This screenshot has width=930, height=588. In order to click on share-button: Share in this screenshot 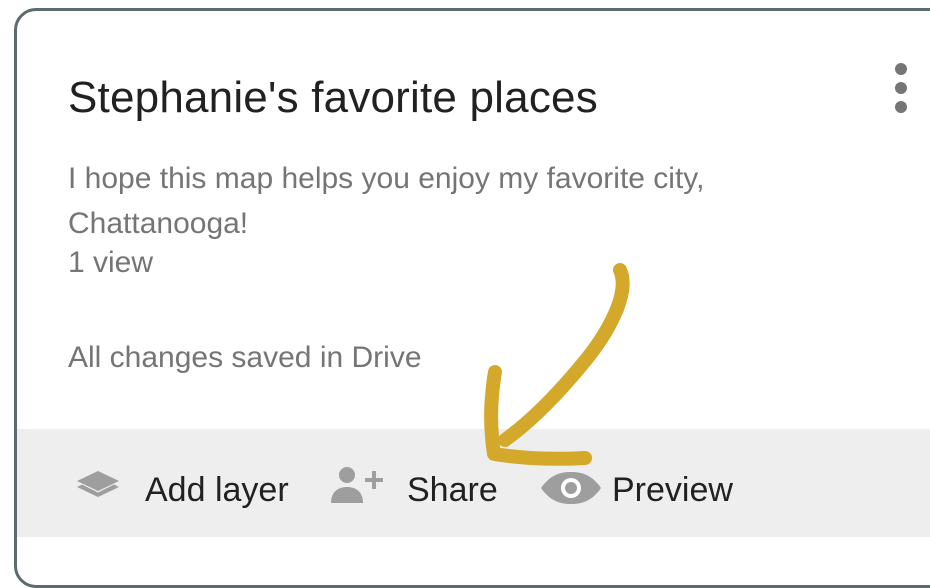, I will do `click(417, 483)`.